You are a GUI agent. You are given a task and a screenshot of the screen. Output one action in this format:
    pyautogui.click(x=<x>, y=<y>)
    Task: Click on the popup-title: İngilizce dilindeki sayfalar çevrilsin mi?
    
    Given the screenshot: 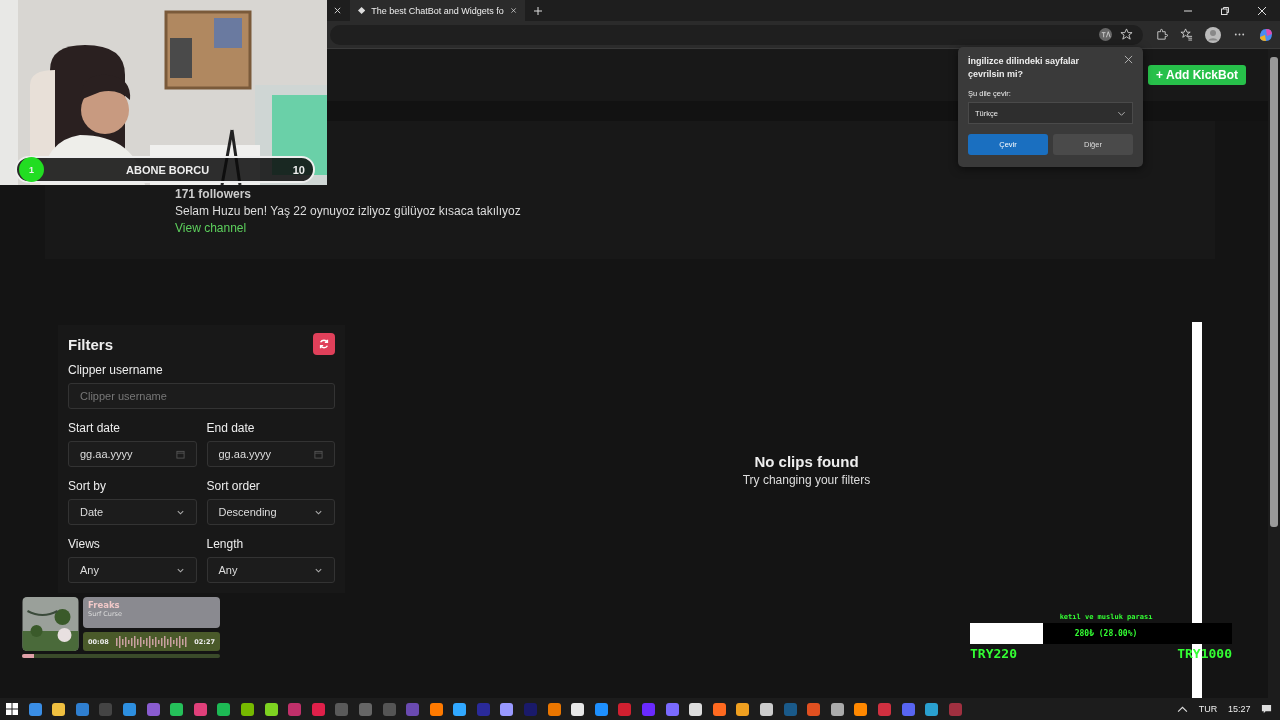 What is the action you would take?
    pyautogui.click(x=1024, y=68)
    